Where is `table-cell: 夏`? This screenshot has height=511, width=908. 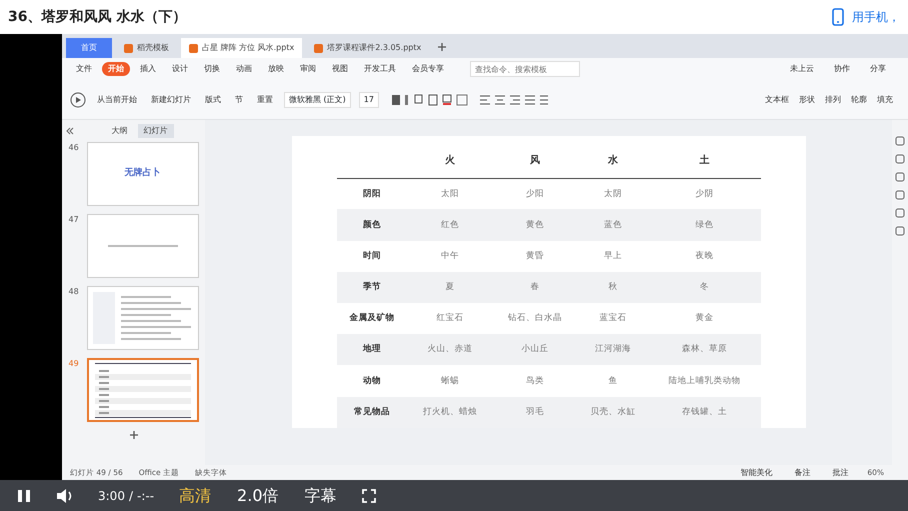 table-cell: 夏 is located at coordinates (450, 288).